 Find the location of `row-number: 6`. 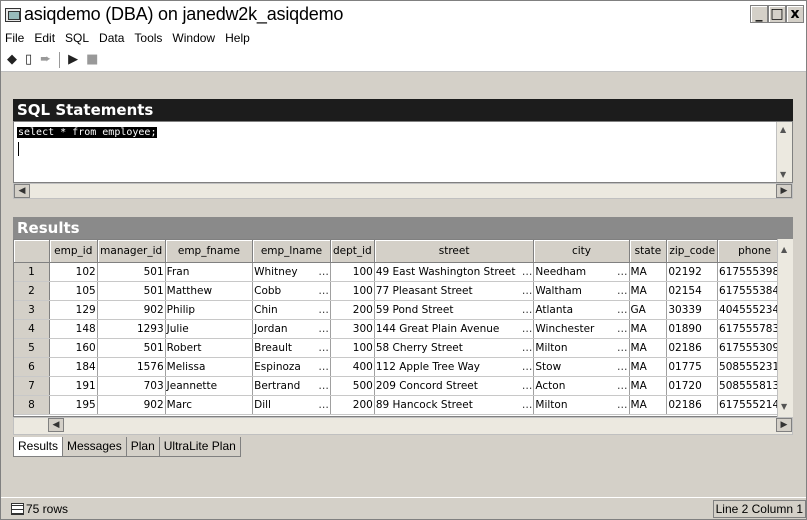

row-number: 6 is located at coordinates (32, 367).